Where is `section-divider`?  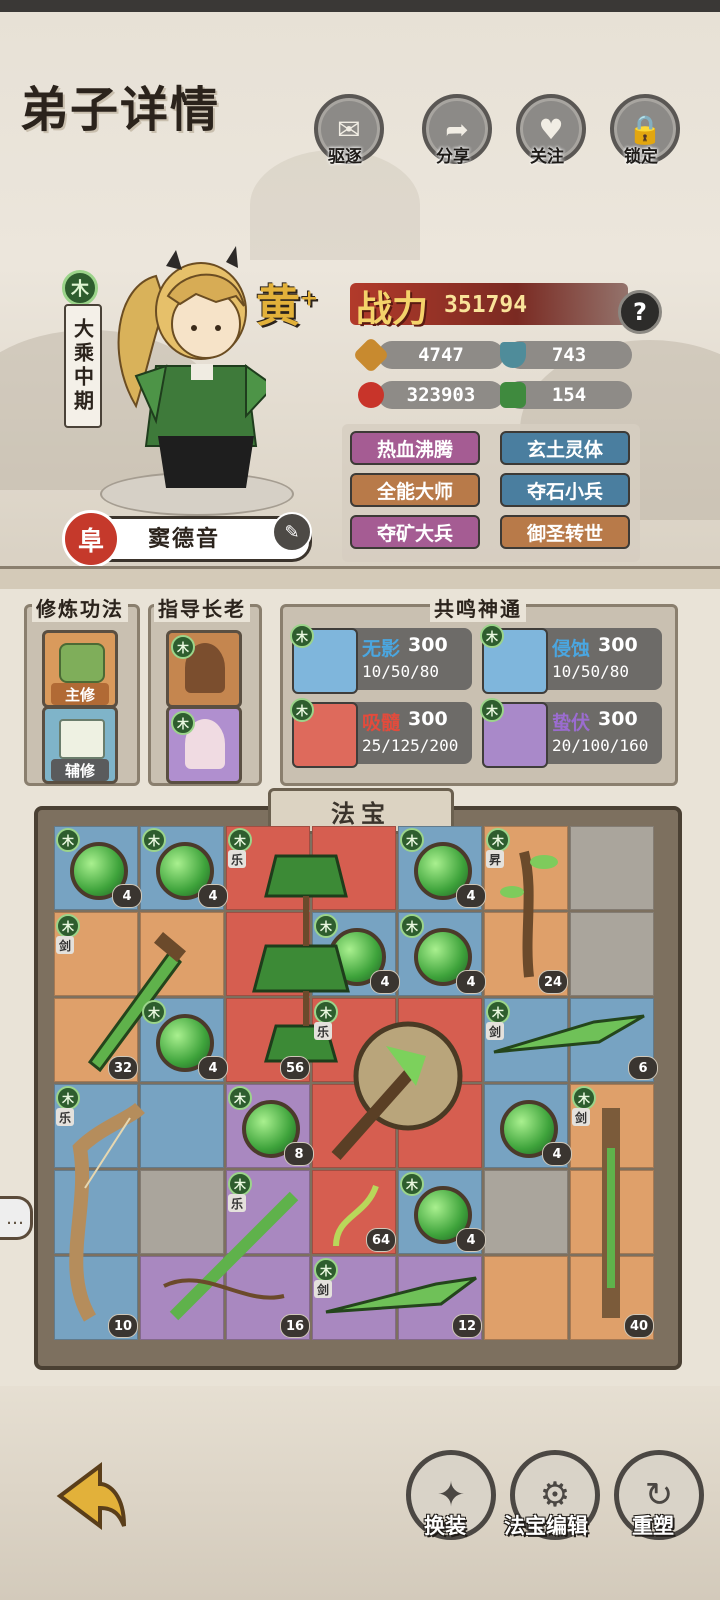
section-divider is located at coordinates (360, 577).